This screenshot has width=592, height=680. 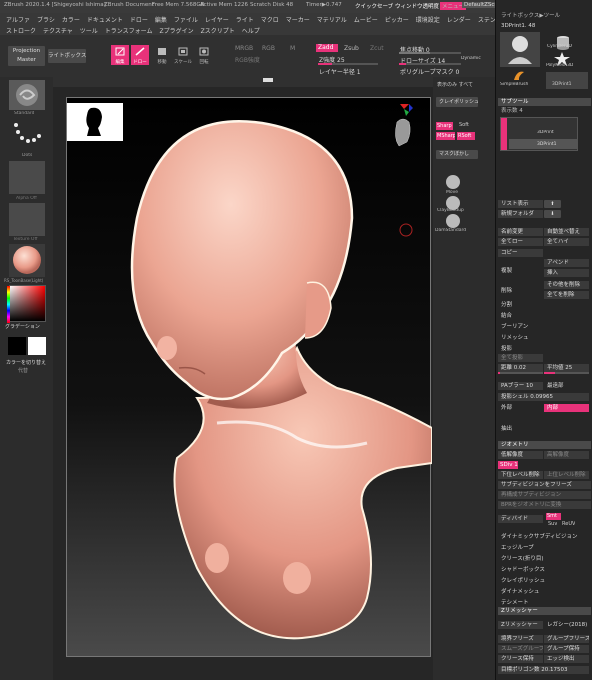 I want to click on reconstruct-subdivision-button: 再構成サブディビジョン, so click(x=544, y=495).